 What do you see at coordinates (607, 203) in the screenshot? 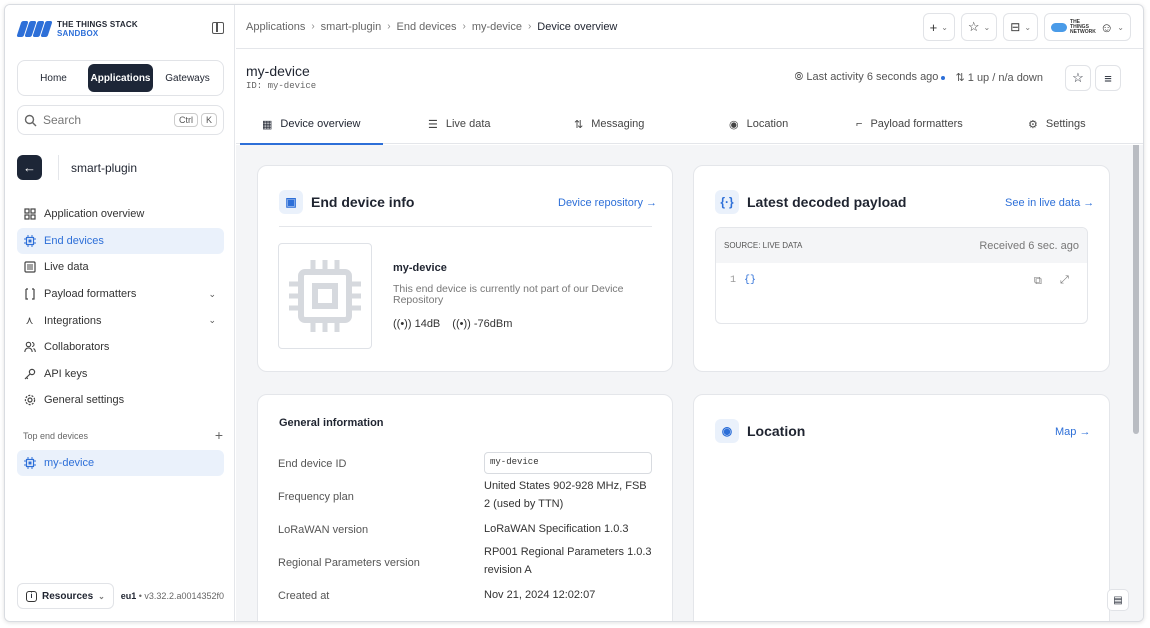
I see `device-repository-link: Device repository →` at bounding box center [607, 203].